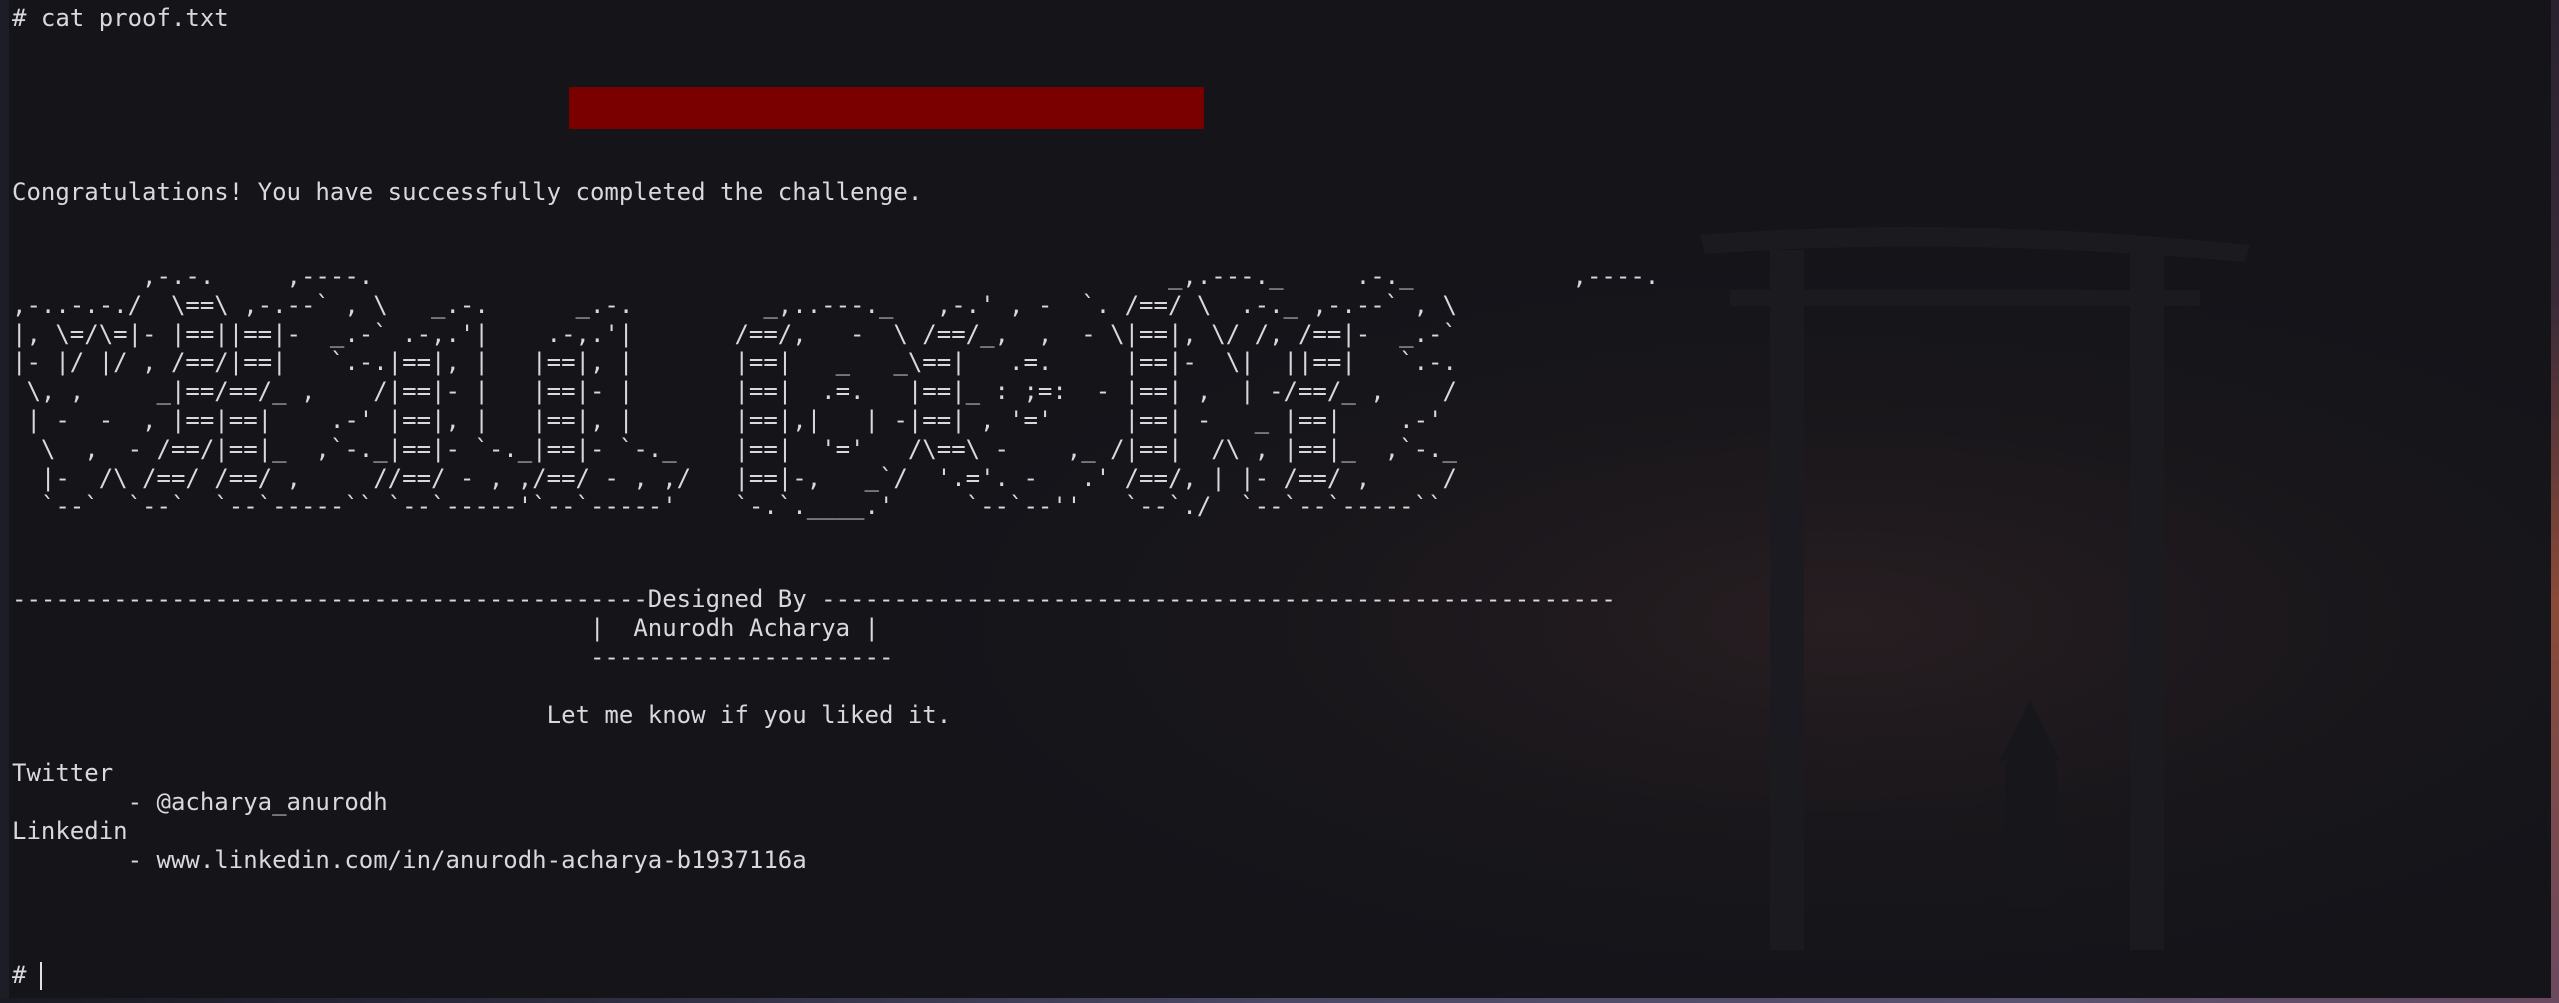 The image size is (2559, 1003). I want to click on redaction-bar, so click(886, 108).